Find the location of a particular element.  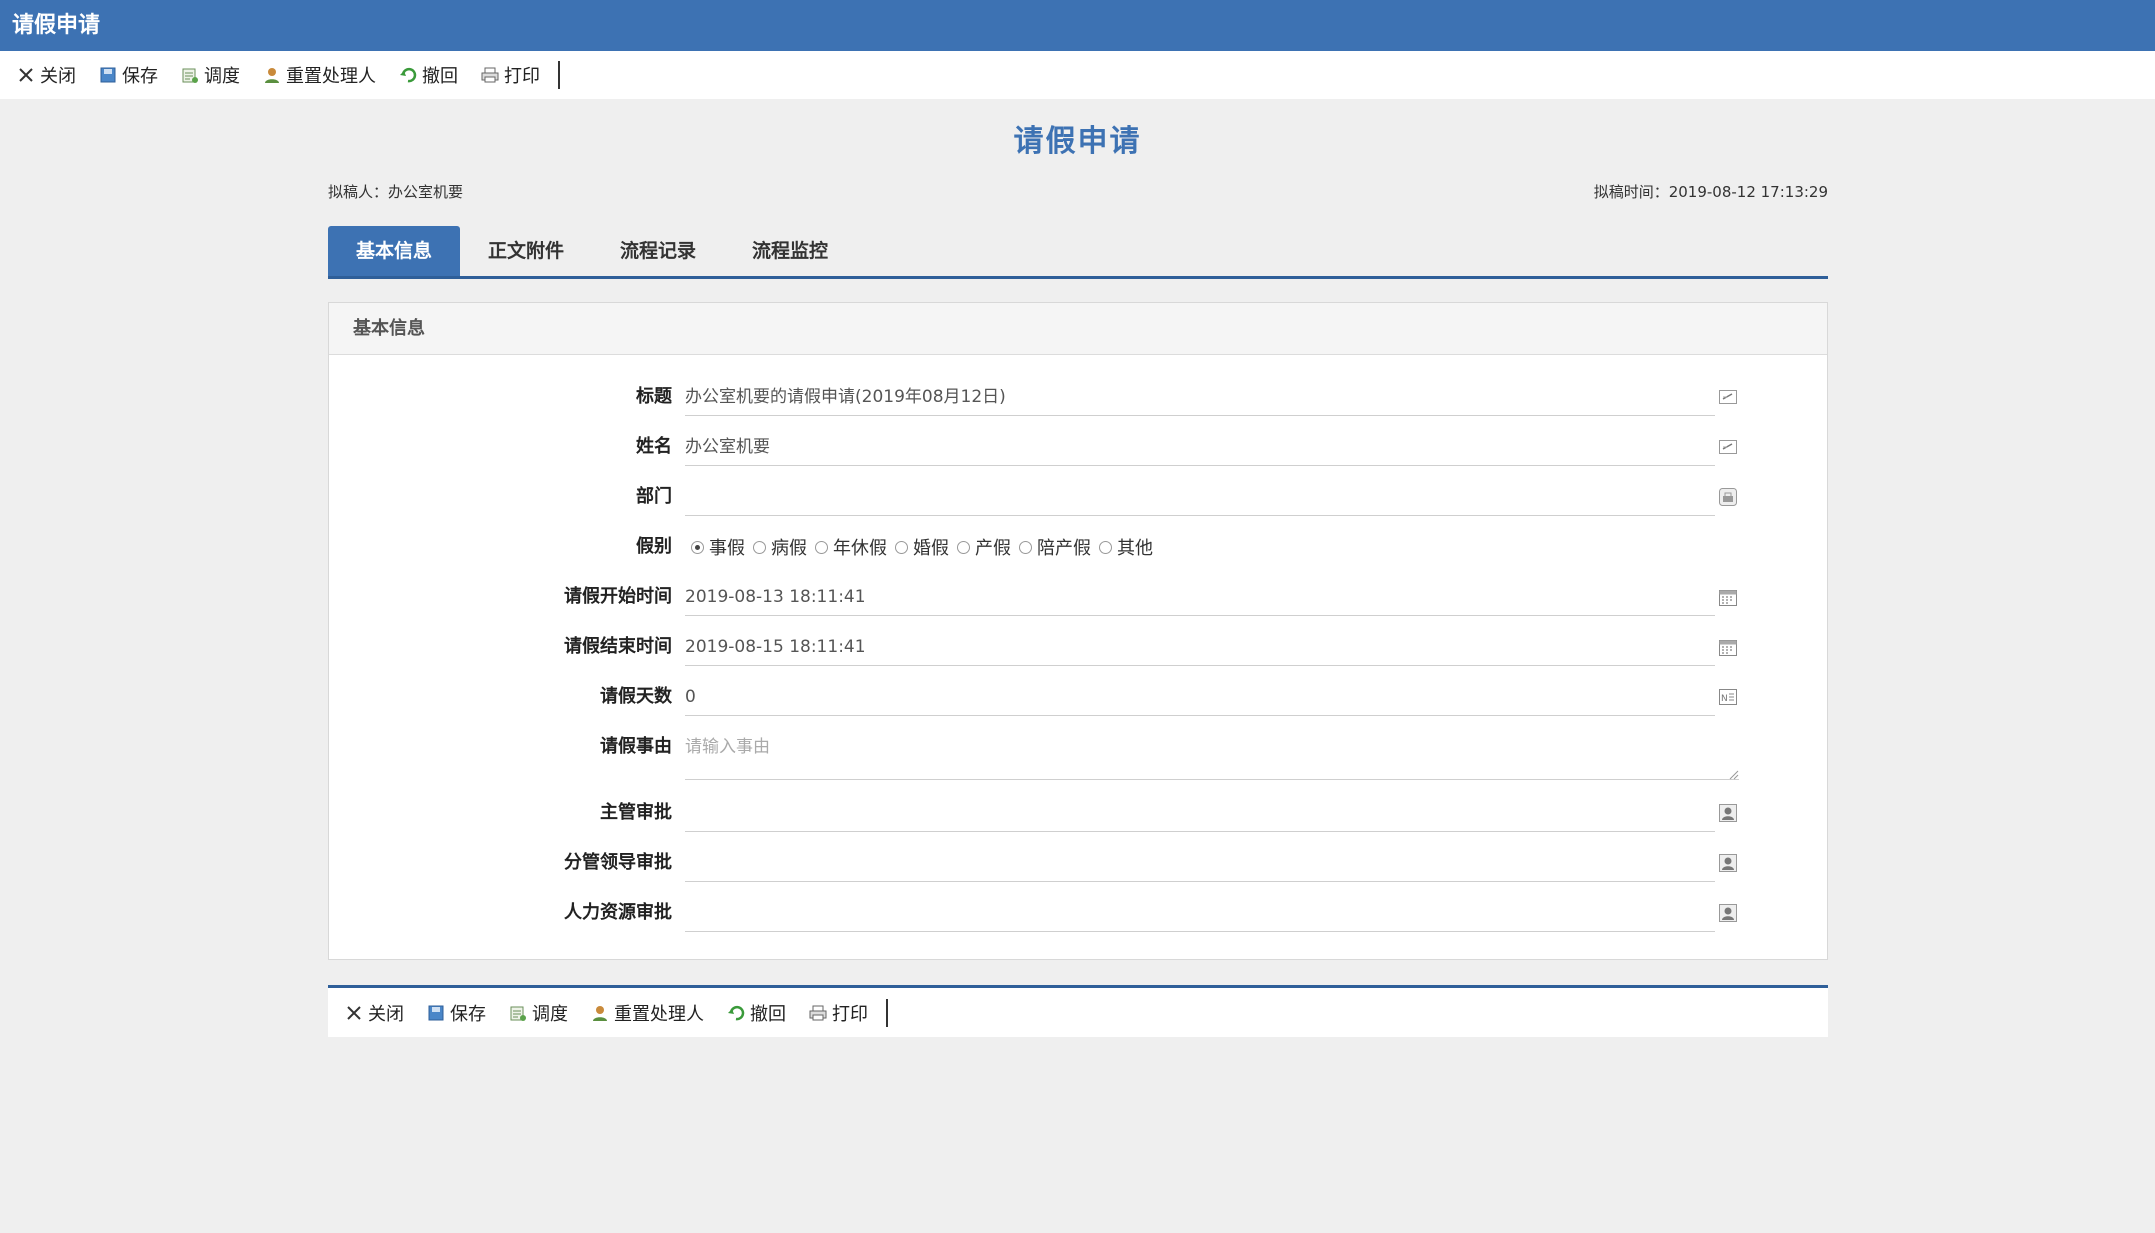

start-time-label: 请假开始时间 is located at coordinates (618, 596).